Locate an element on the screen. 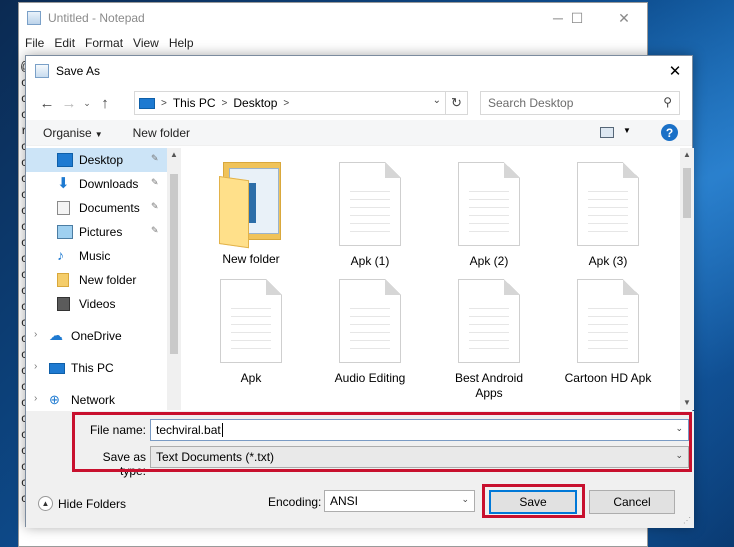 Image resolution: width=734 pixels, height=547 pixels. back-arrow-icon: ← is located at coordinates (47, 103).